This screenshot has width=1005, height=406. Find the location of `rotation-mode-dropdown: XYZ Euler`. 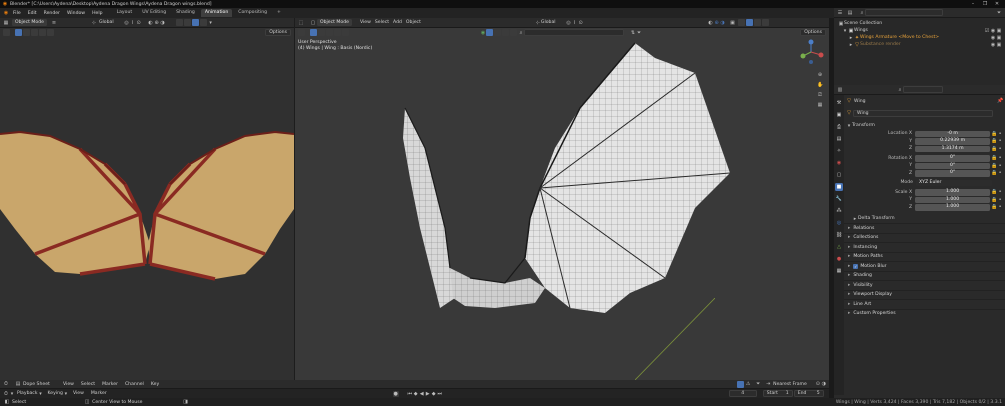

rotation-mode-dropdown: XYZ Euler is located at coordinates (954, 182).